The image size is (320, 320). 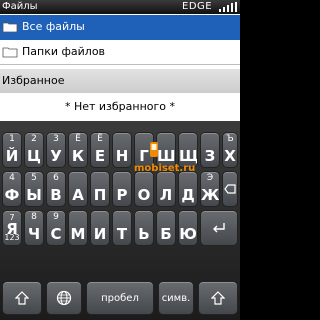 I want to click on key-label: Ы, so click(x=34, y=195).